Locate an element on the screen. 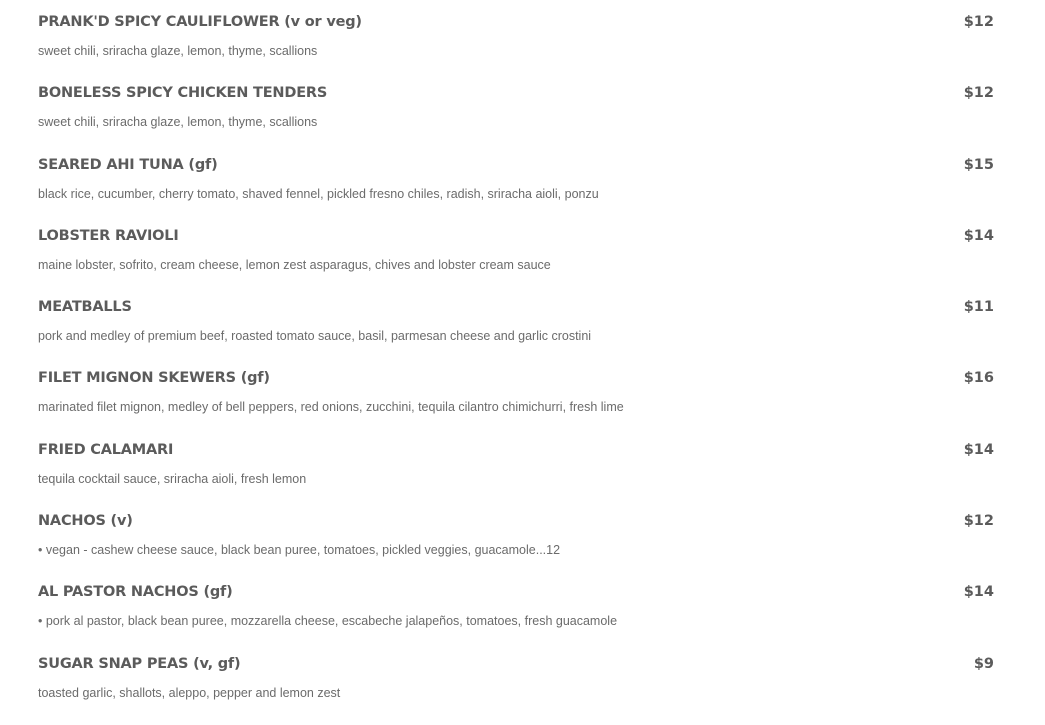 The height and width of the screenshot is (725, 1045). item-name: SUGAR SNAP PEAS (v, gf) is located at coordinates (139, 663).